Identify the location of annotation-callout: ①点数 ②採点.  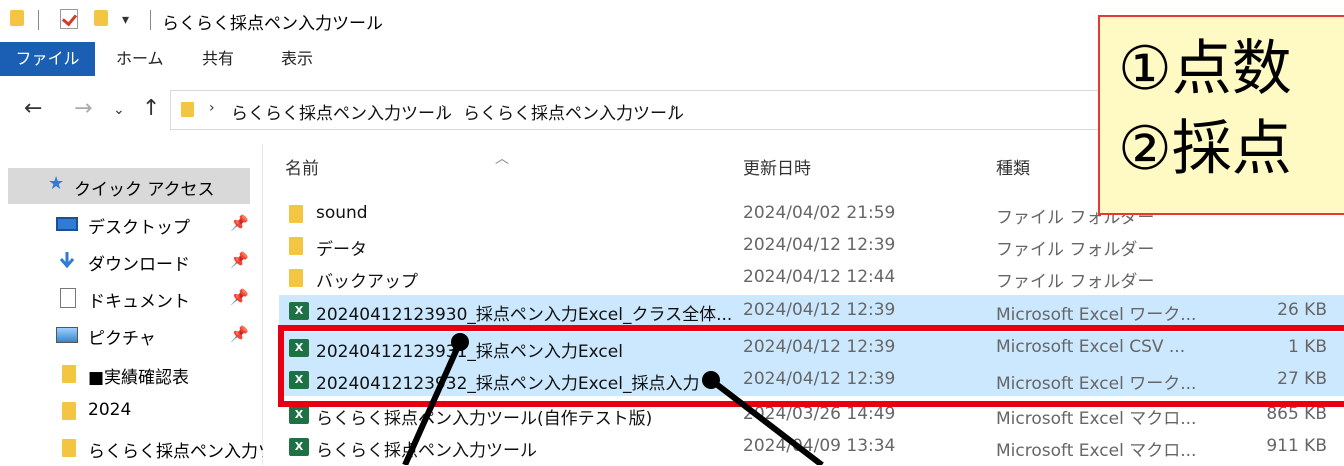
(1221, 115).